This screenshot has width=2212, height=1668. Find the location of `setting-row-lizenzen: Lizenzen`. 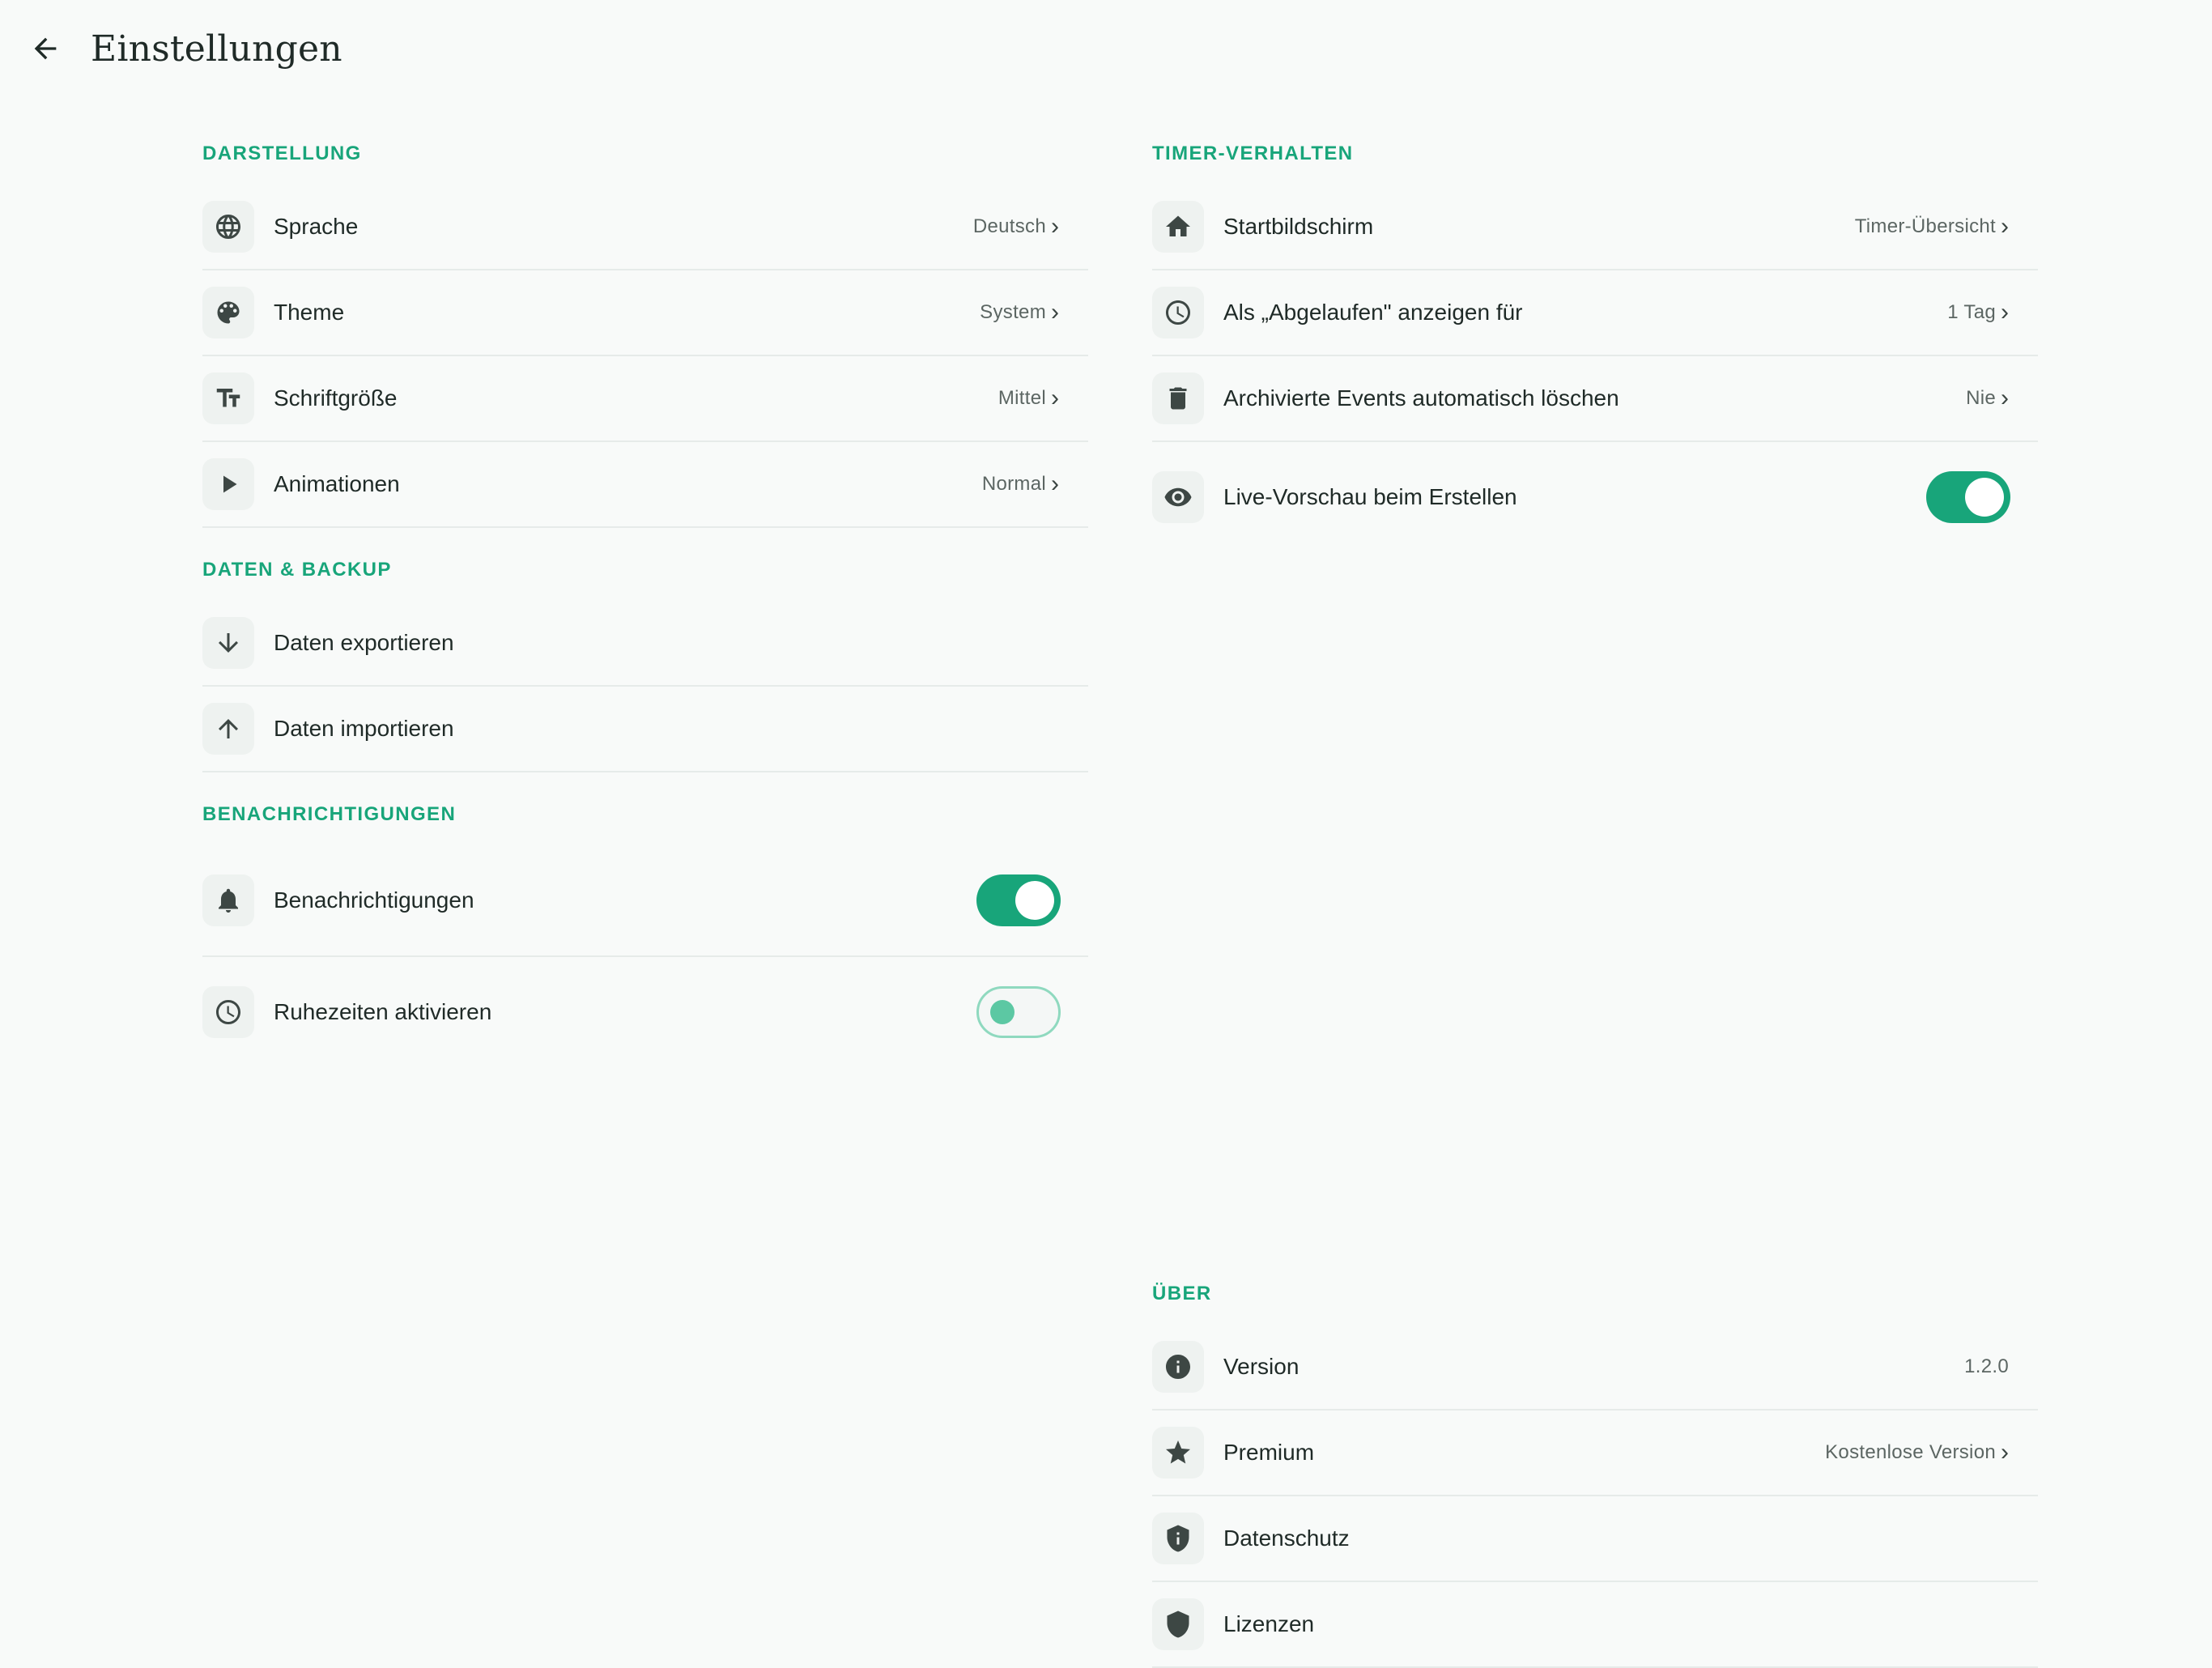

setting-row-lizenzen: Lizenzen is located at coordinates (1595, 1625).